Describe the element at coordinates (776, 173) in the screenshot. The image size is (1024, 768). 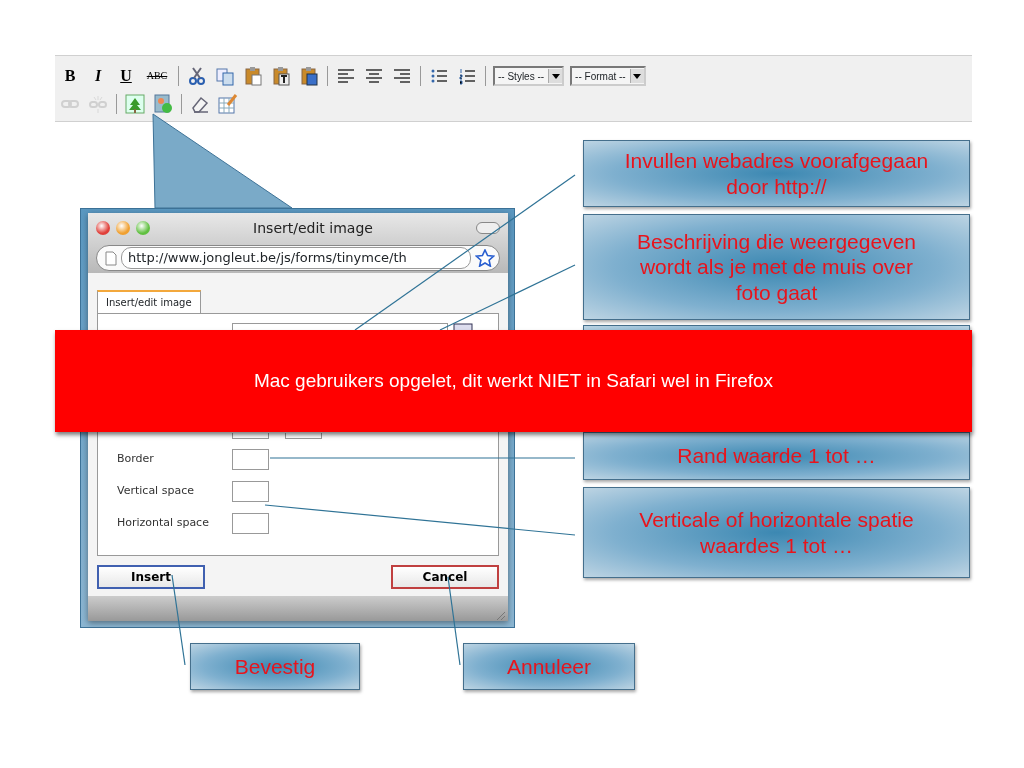
I see `callout-box: Invullen webadres voorafgegaan door http://` at that location.